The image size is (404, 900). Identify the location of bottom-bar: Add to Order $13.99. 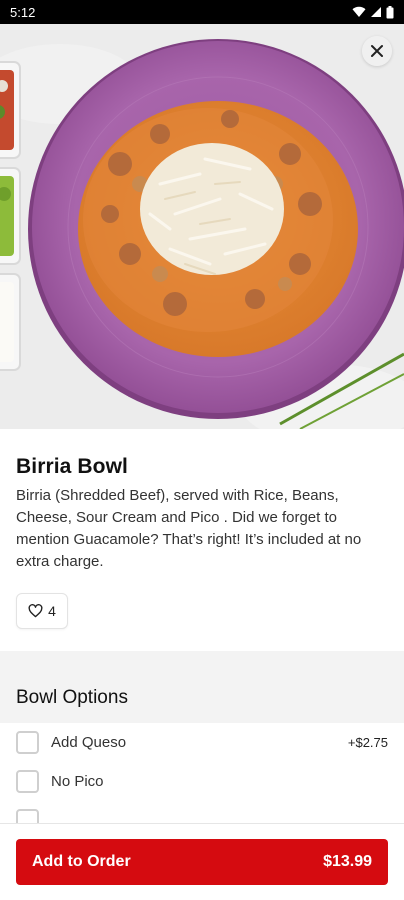
(202, 861).